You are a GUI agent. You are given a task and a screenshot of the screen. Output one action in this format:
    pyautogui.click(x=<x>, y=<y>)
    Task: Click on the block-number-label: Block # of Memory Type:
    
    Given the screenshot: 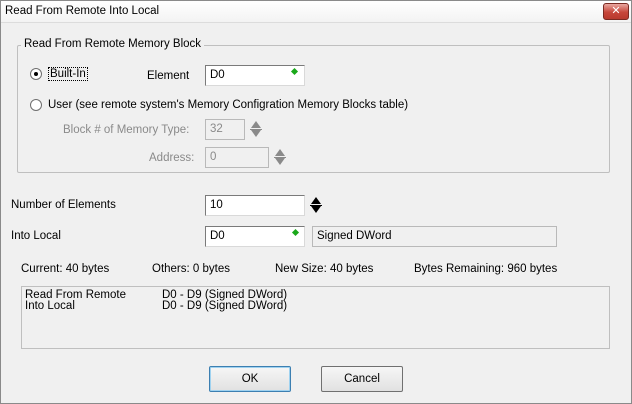 What is the action you would take?
    pyautogui.click(x=126, y=130)
    